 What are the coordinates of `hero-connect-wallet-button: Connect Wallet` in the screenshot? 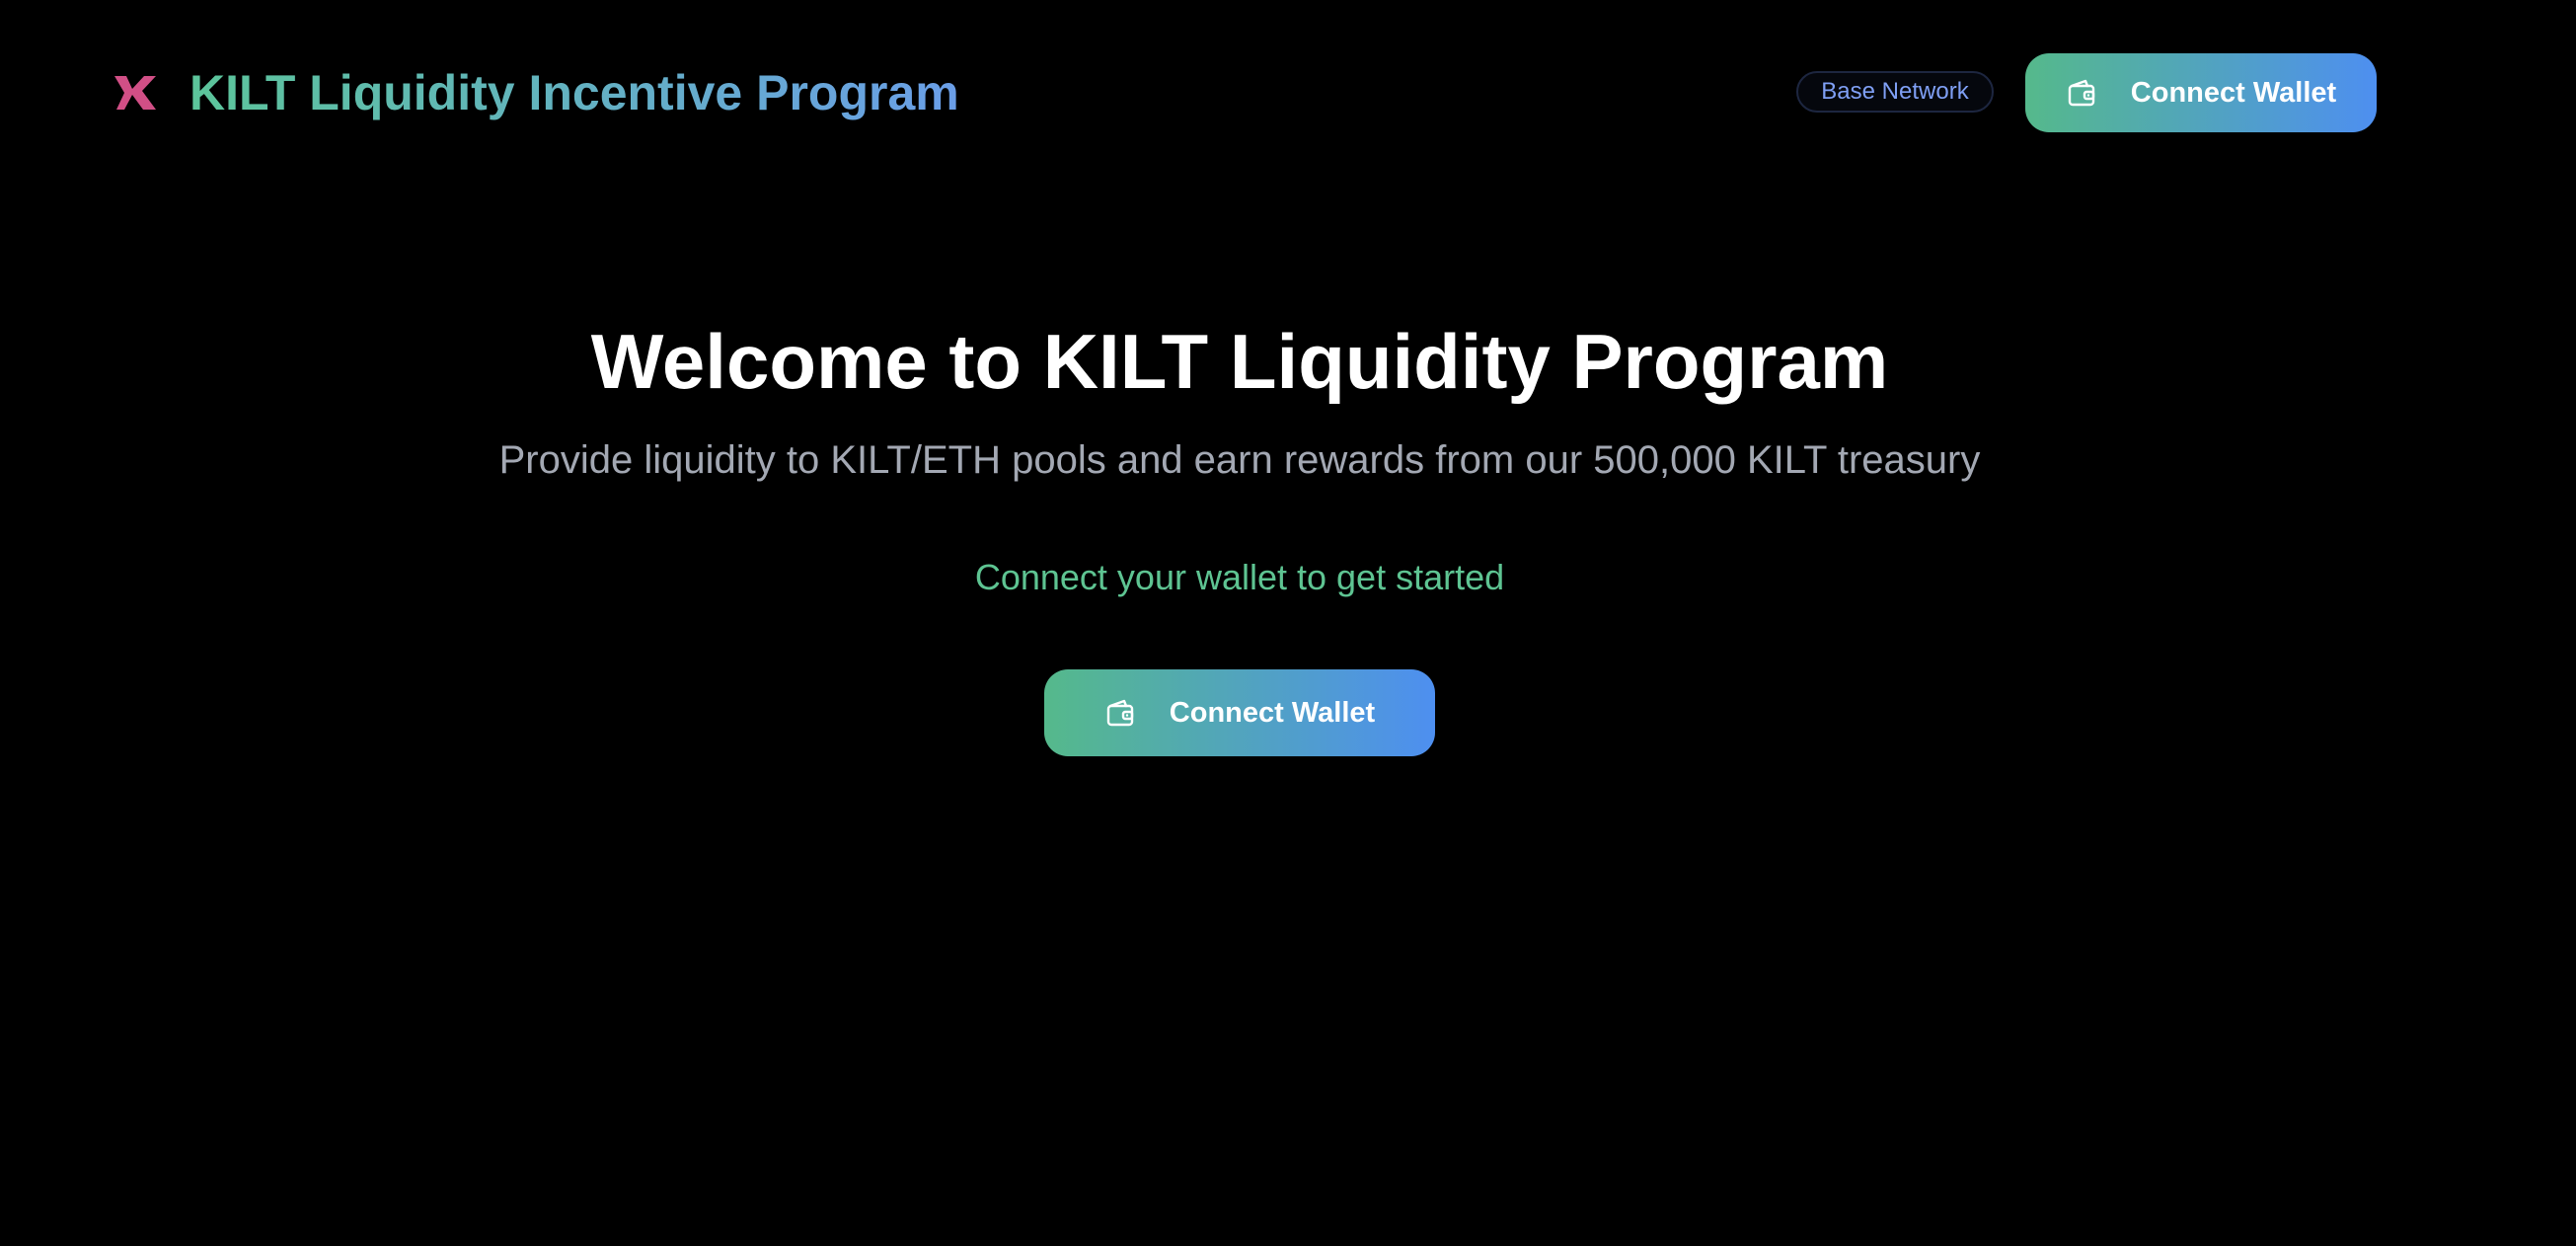 It's located at (1239, 712).